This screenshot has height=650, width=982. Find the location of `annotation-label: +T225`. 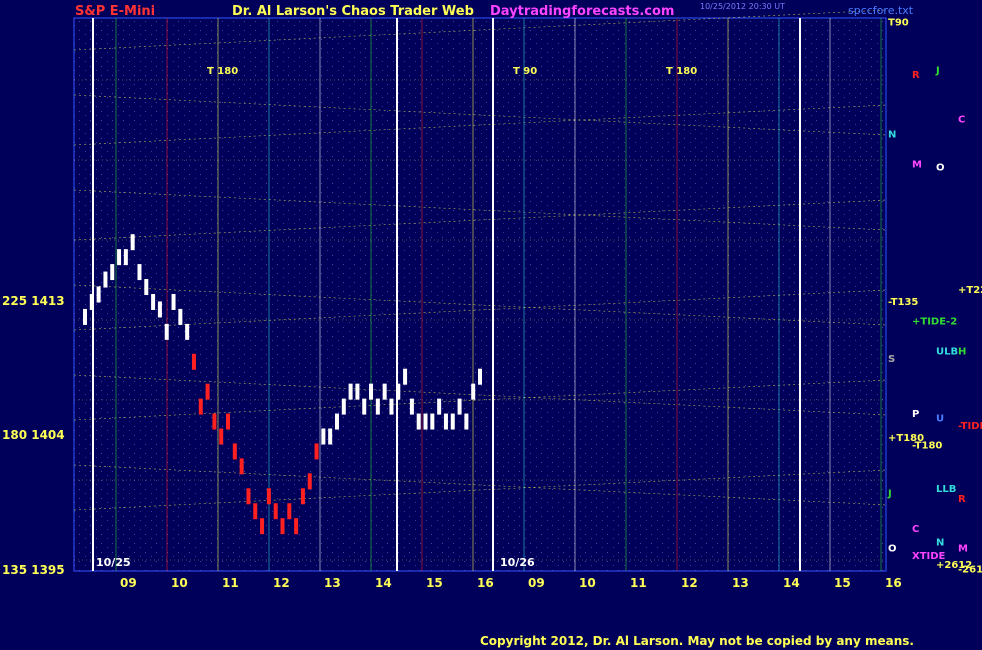

annotation-label: +T225 is located at coordinates (970, 290).